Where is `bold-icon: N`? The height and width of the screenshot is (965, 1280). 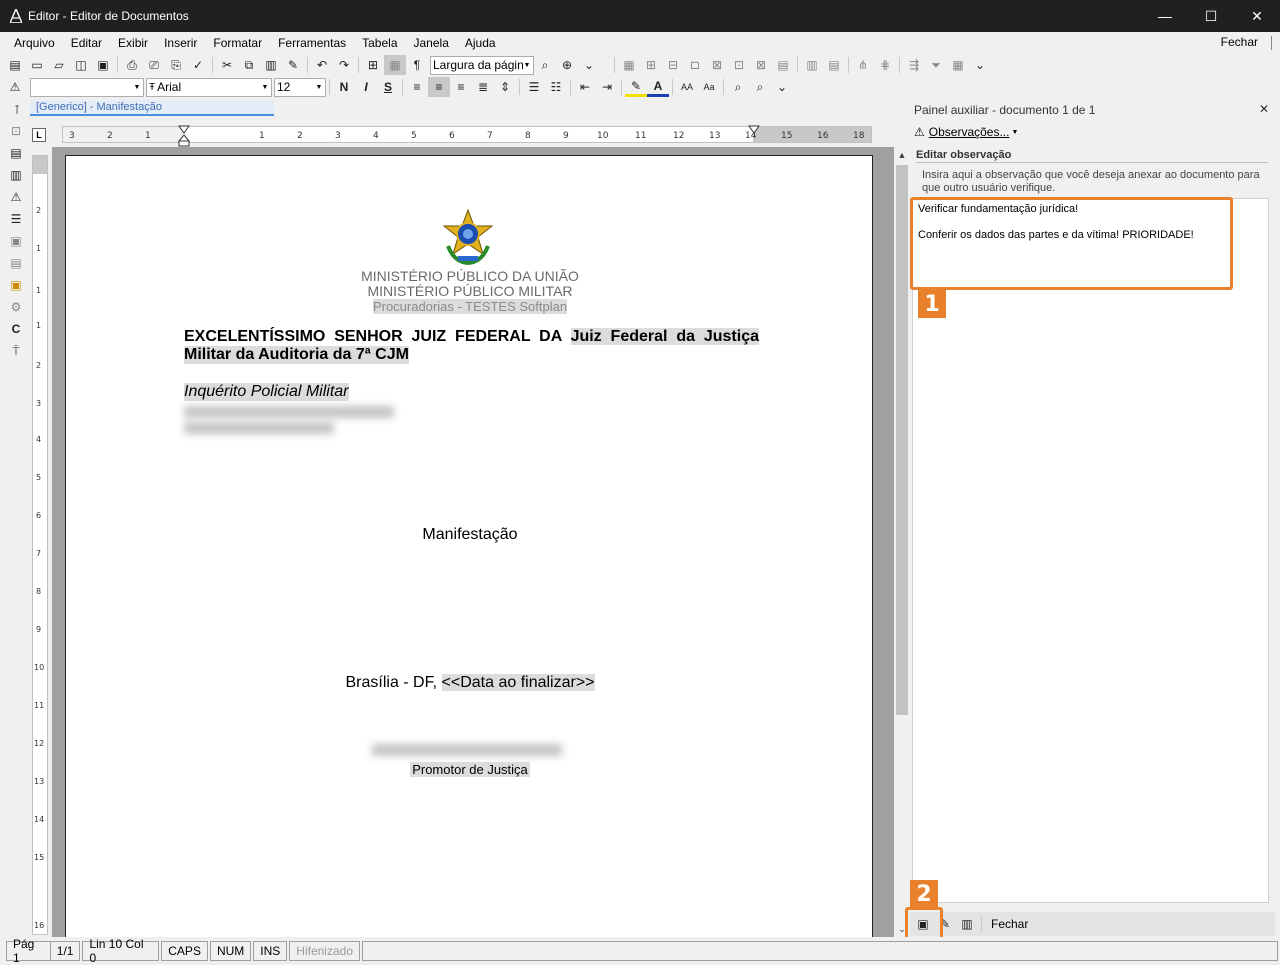 bold-icon: N is located at coordinates (344, 87).